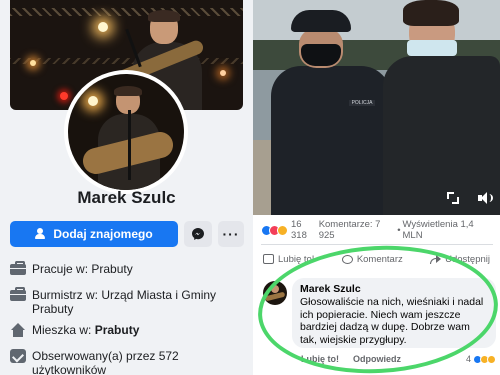 This screenshot has width=500, height=375. I want to click on messenger-icon, so click(198, 234).